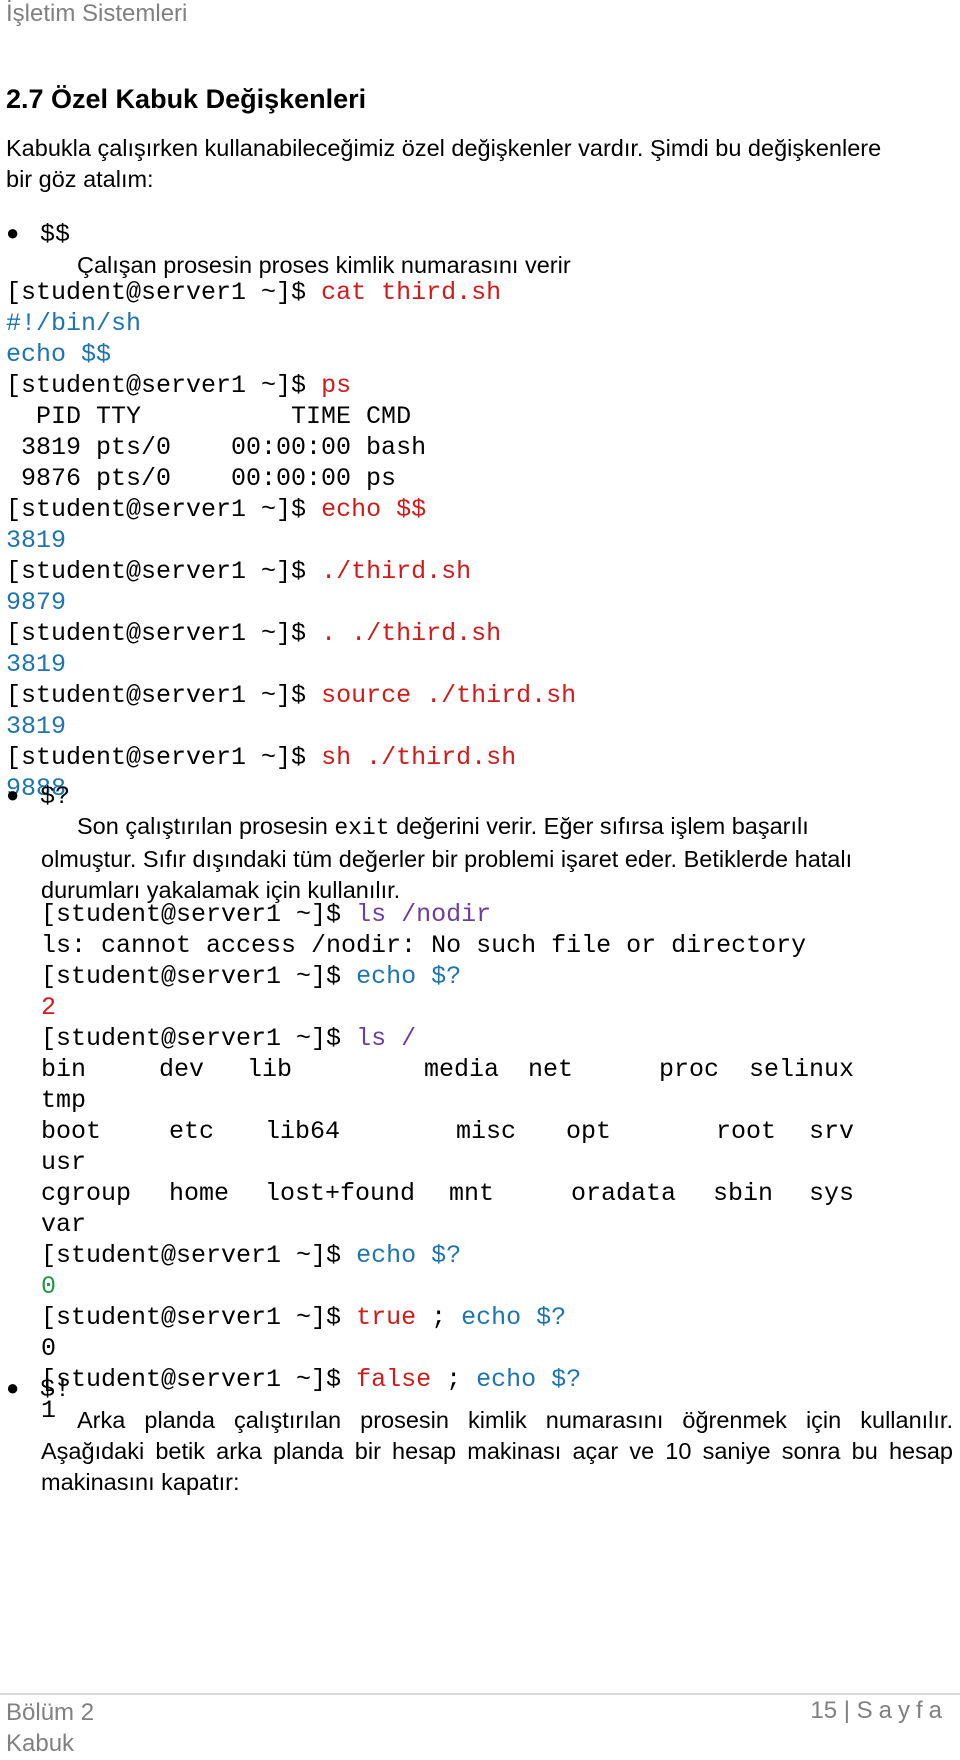 This screenshot has width=960, height=1760. What do you see at coordinates (64, 1100) in the screenshot?
I see `terminal-output: tmp` at bounding box center [64, 1100].